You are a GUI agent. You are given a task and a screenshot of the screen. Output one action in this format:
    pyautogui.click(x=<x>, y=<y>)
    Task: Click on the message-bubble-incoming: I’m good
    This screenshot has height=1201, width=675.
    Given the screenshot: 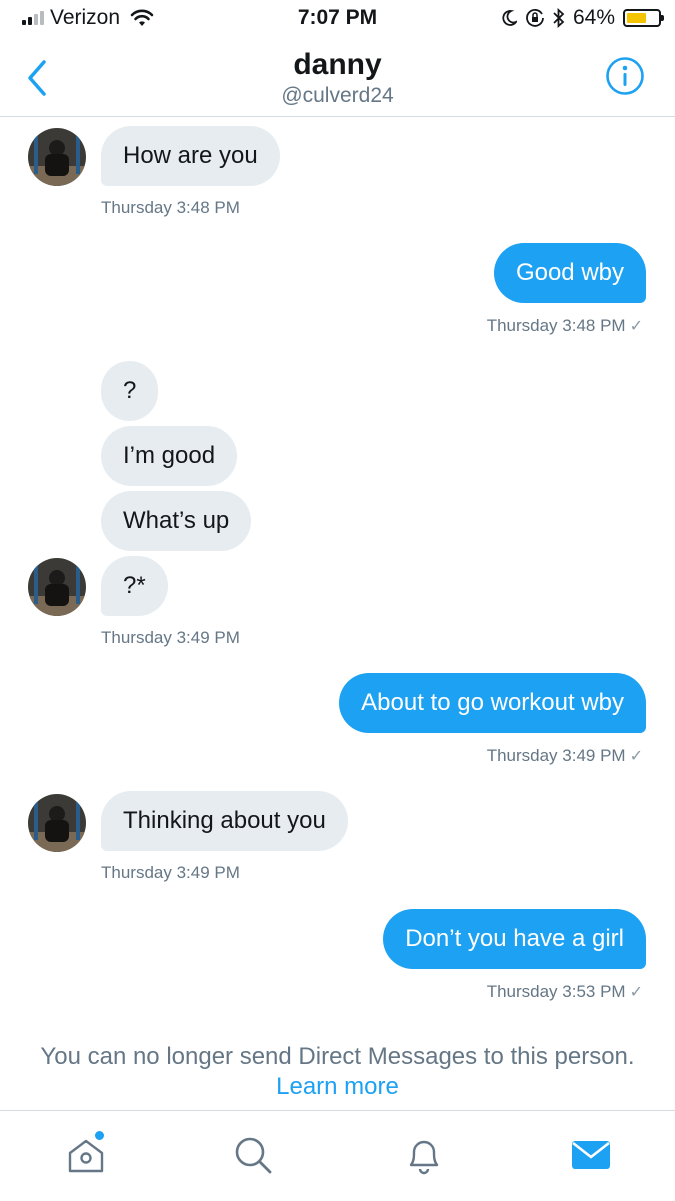 What is the action you would take?
    pyautogui.click(x=169, y=456)
    